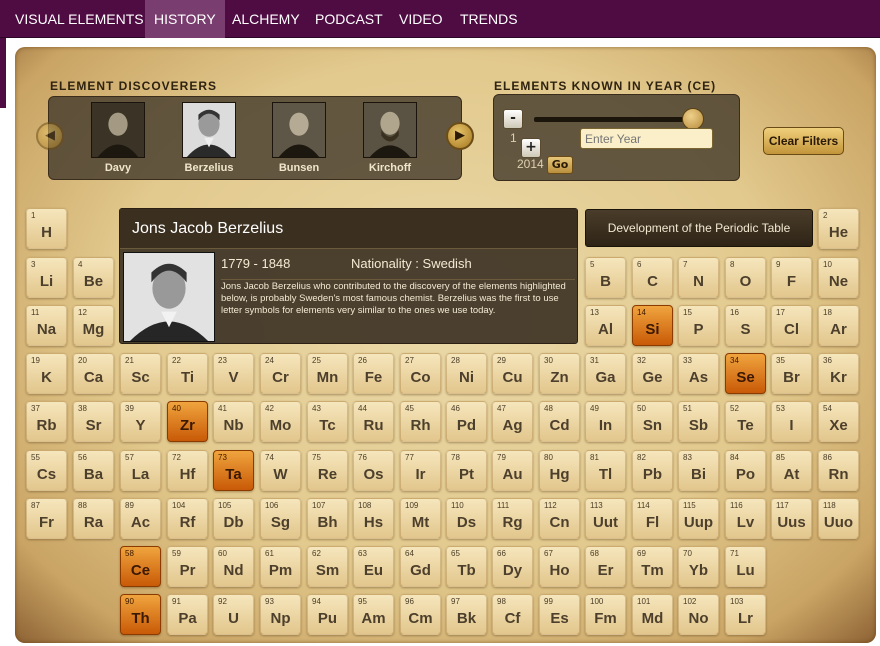 Image resolution: width=880 pixels, height=646 pixels. What do you see at coordinates (803, 141) in the screenshot?
I see `clear-filters-button: Clear Filters` at bounding box center [803, 141].